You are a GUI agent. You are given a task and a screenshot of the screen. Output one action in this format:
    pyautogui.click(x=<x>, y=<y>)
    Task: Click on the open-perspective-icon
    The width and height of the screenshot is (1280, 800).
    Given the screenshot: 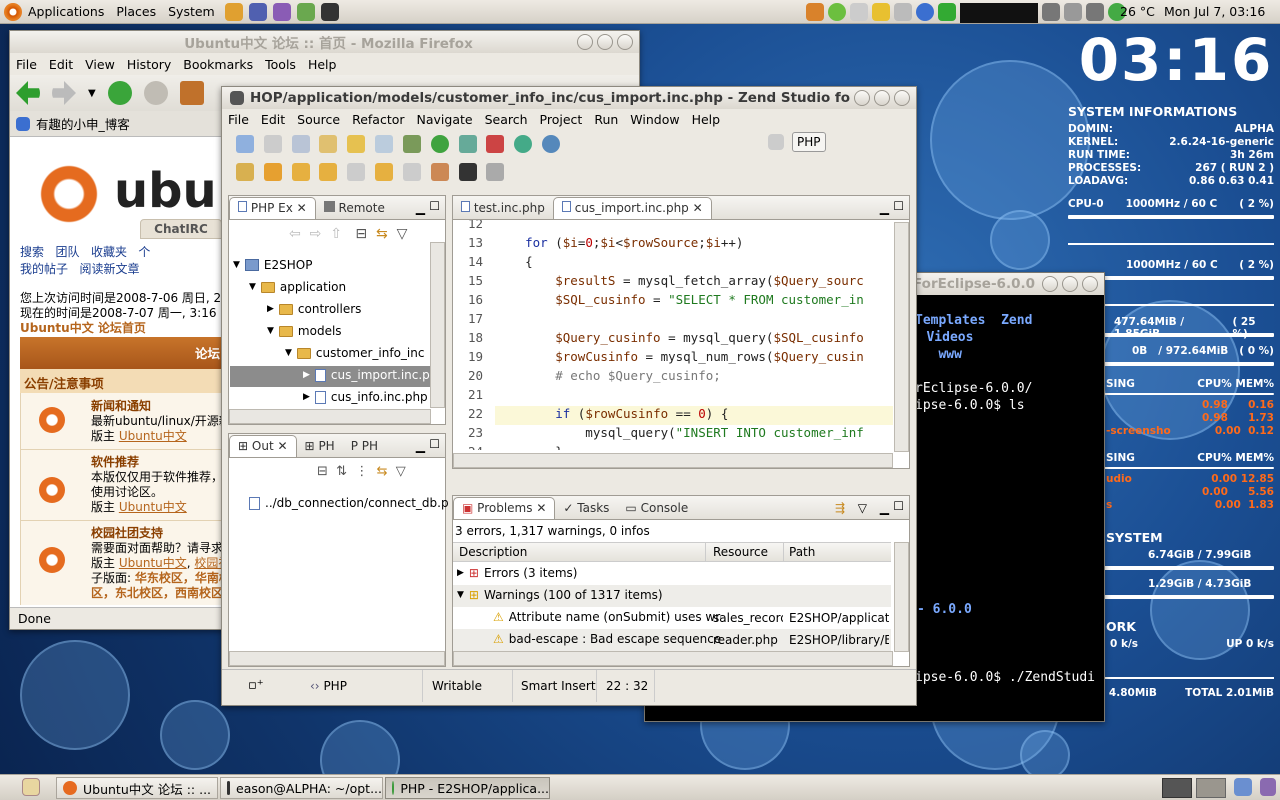 What is the action you would take?
    pyautogui.click(x=776, y=142)
    